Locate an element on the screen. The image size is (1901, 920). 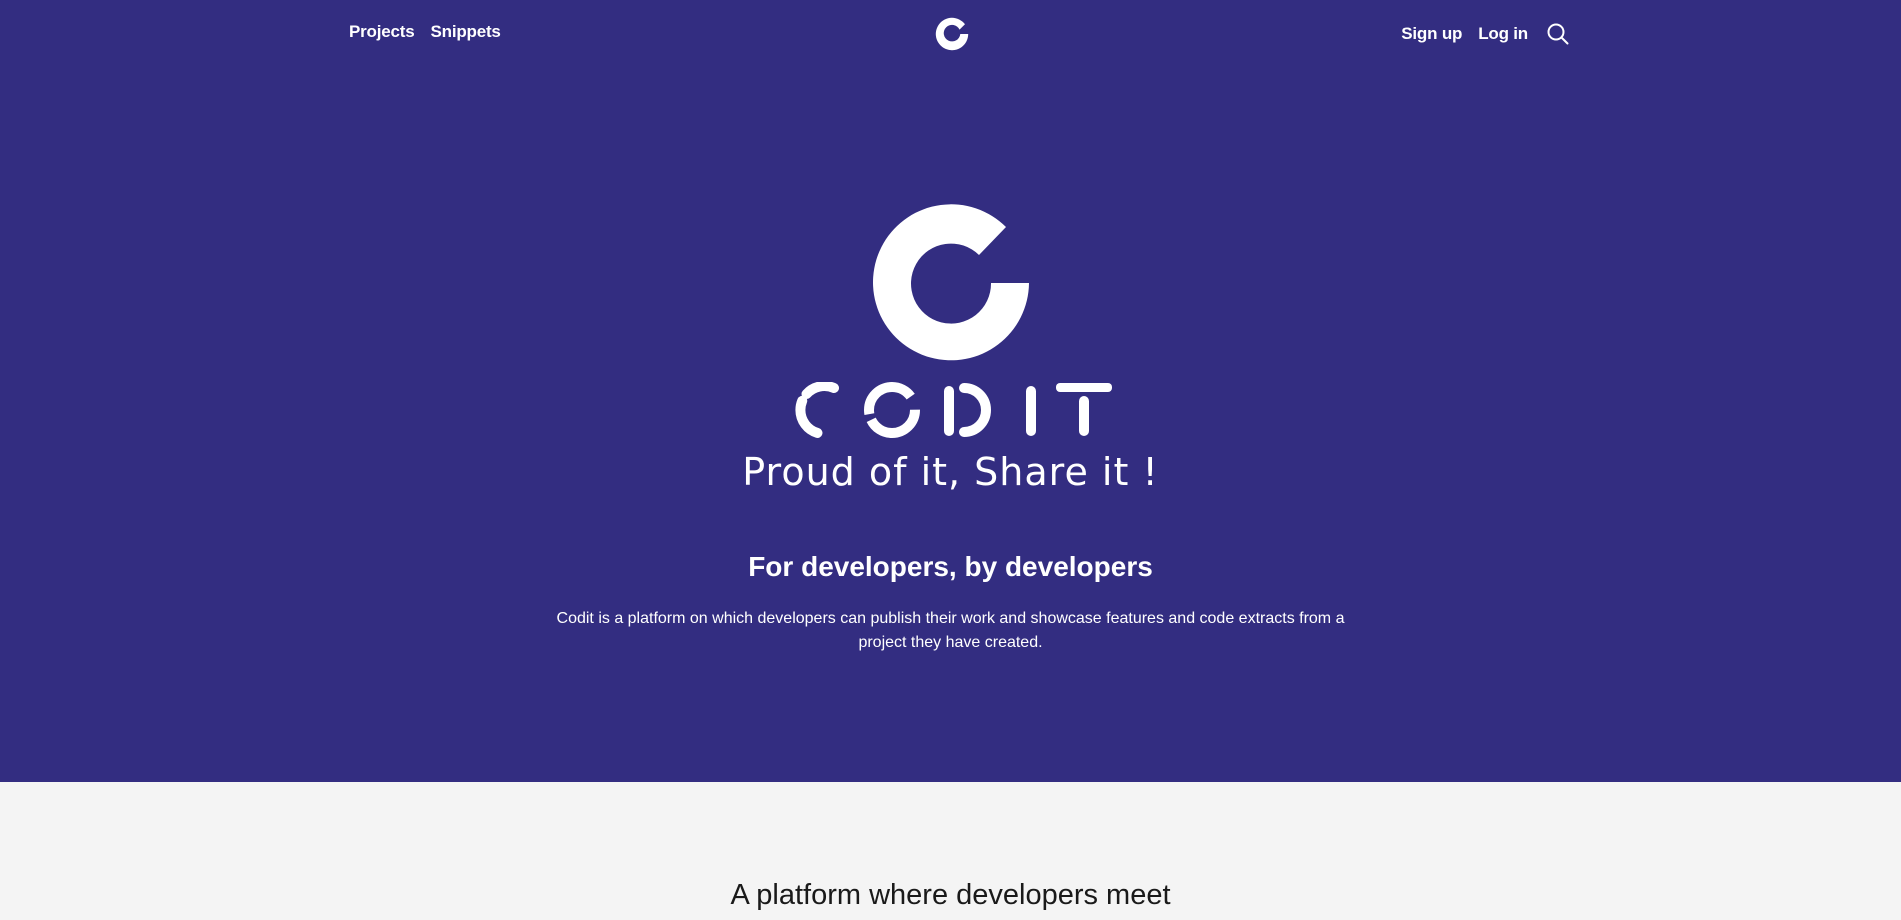
nav-right: Sign up Log in is located at coordinates (1485, 34).